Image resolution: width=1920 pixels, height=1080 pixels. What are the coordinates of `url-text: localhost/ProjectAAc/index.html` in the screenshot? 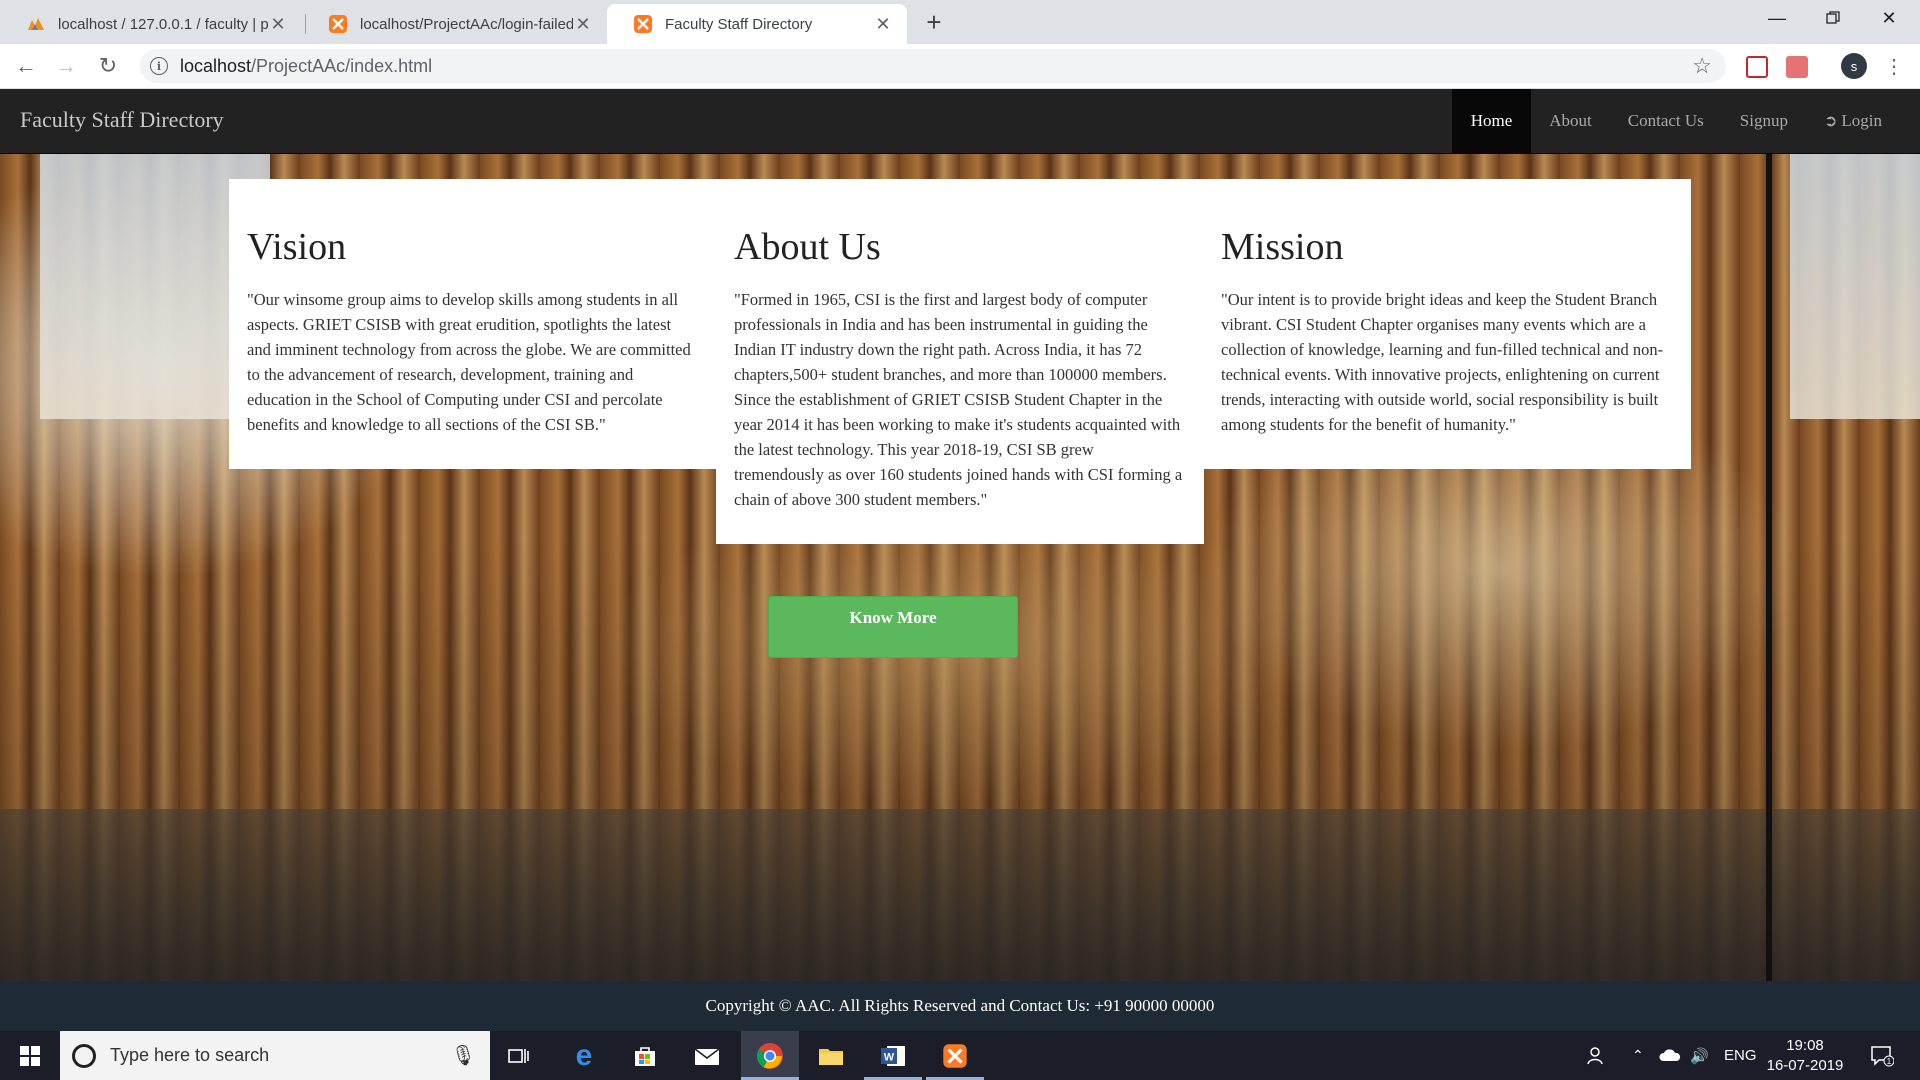 It's located at (306, 66).